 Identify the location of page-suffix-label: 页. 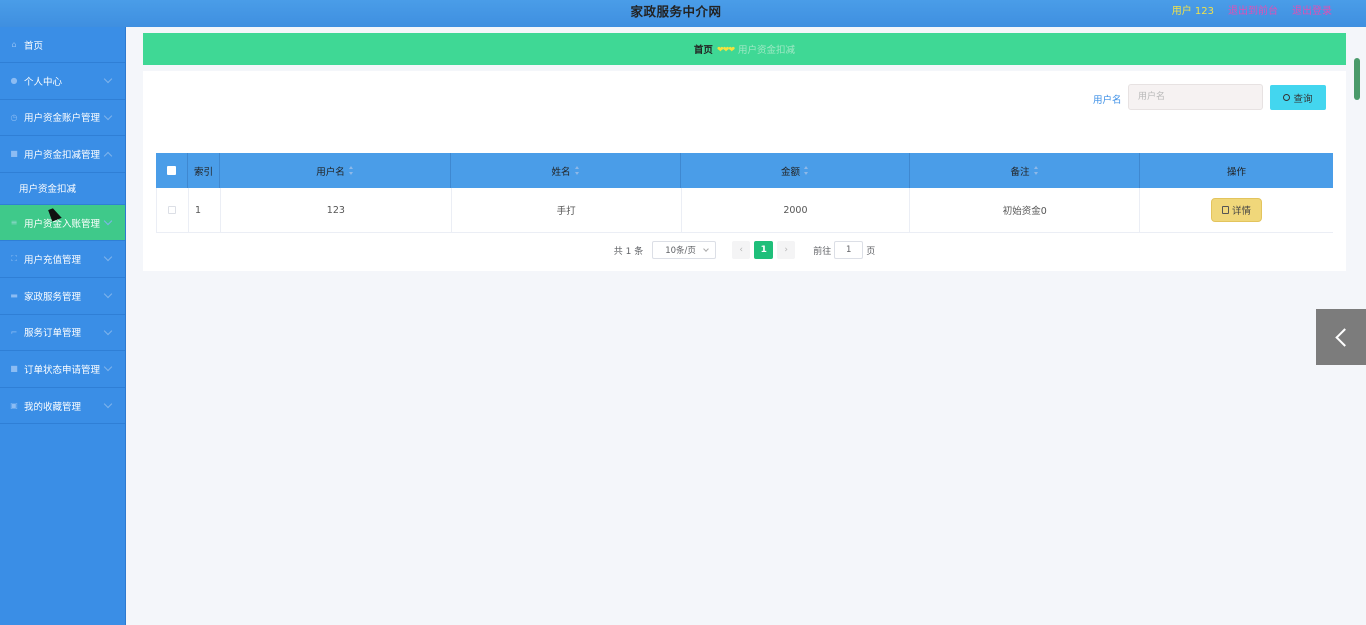
(871, 251).